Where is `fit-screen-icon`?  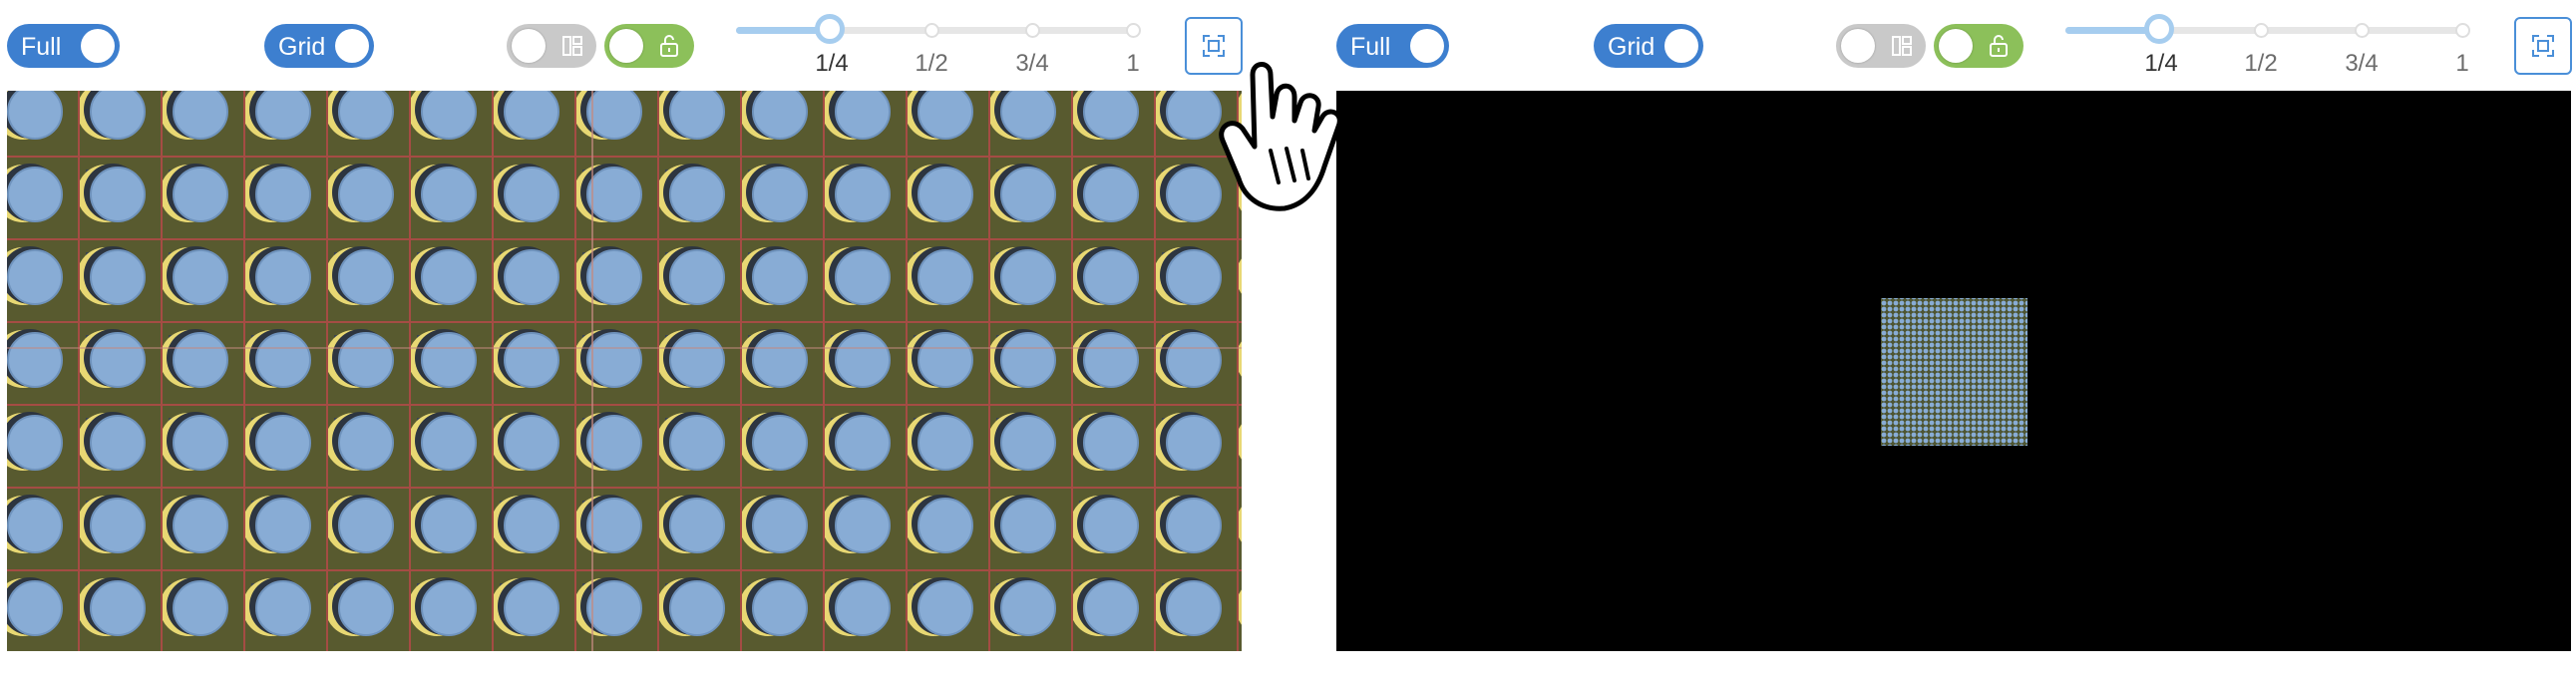
fit-screen-icon is located at coordinates (2543, 46).